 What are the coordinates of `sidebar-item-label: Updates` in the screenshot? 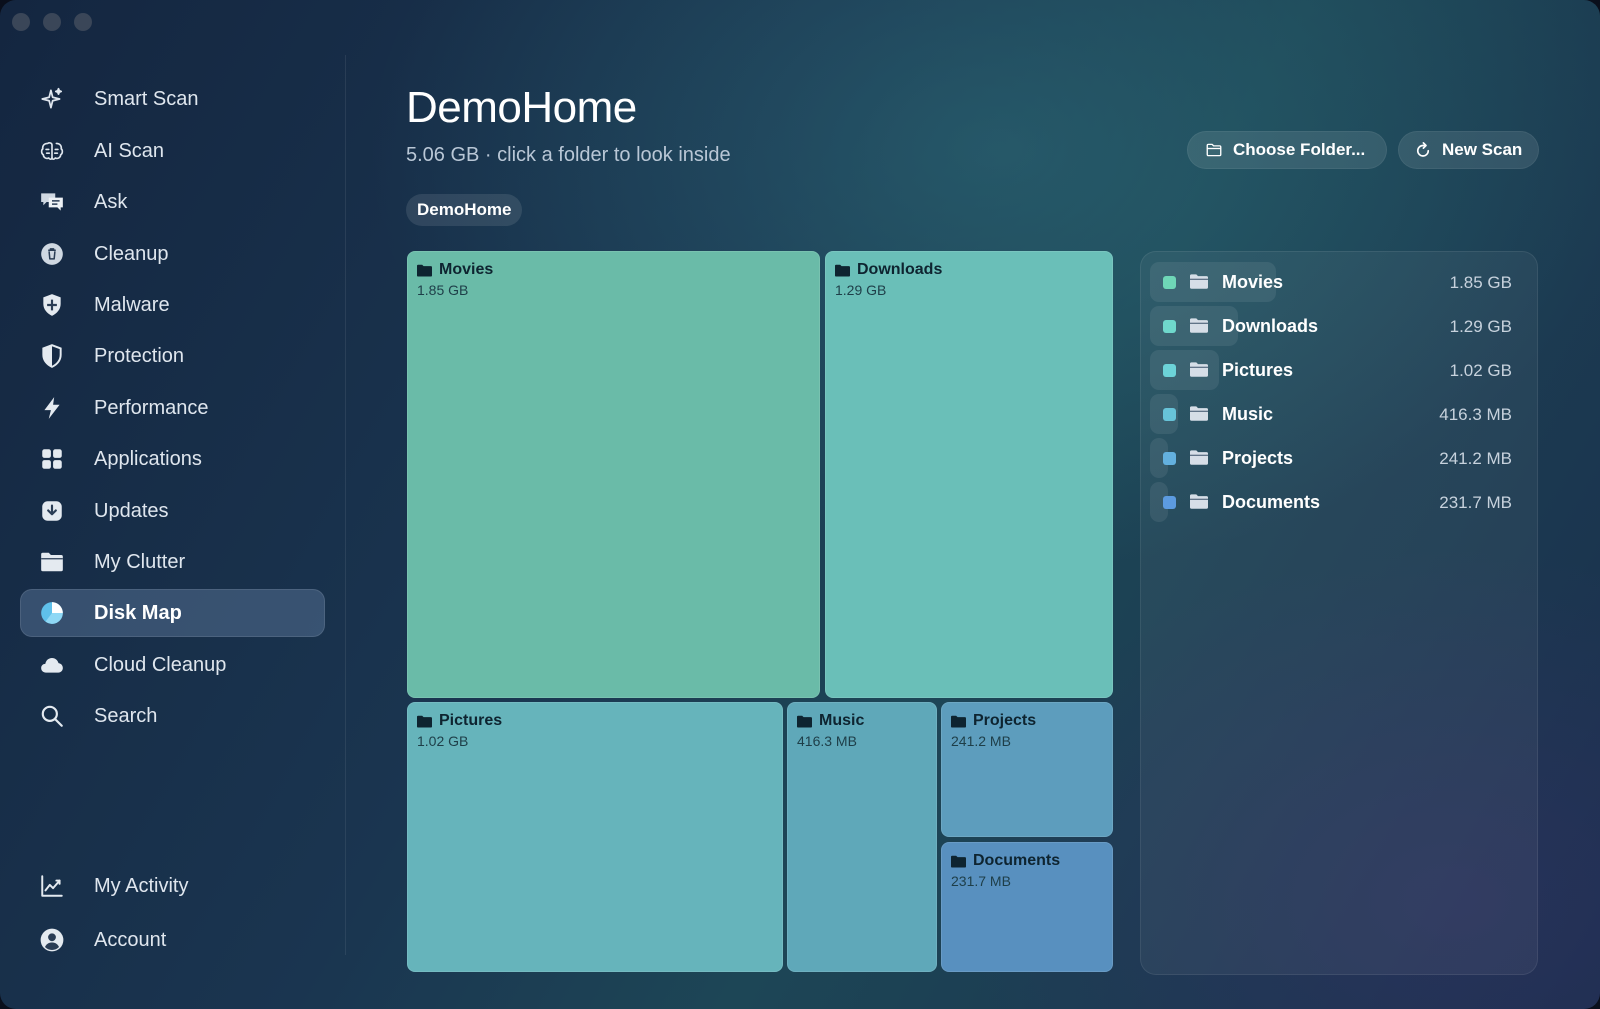 It's located at (131, 511).